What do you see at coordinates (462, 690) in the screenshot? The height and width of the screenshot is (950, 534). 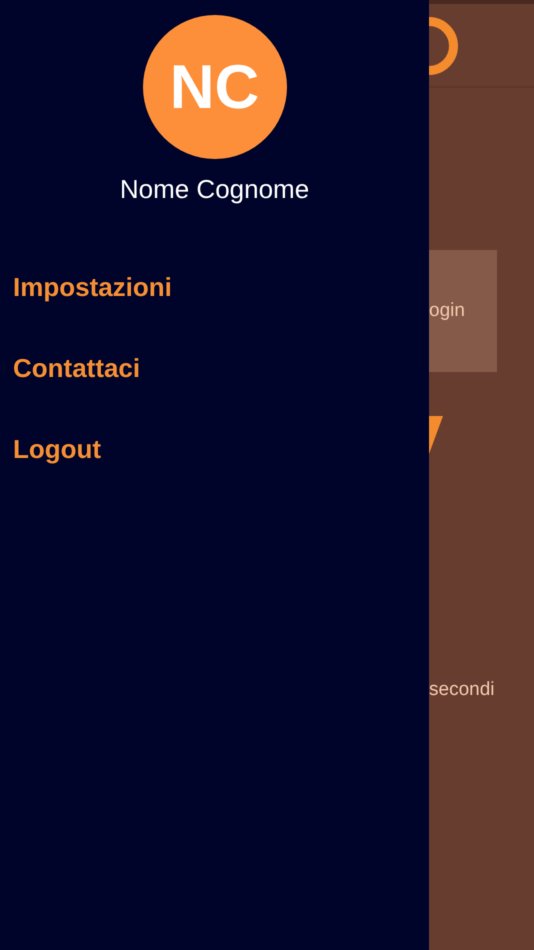 I see `body-text: secondi` at bounding box center [462, 690].